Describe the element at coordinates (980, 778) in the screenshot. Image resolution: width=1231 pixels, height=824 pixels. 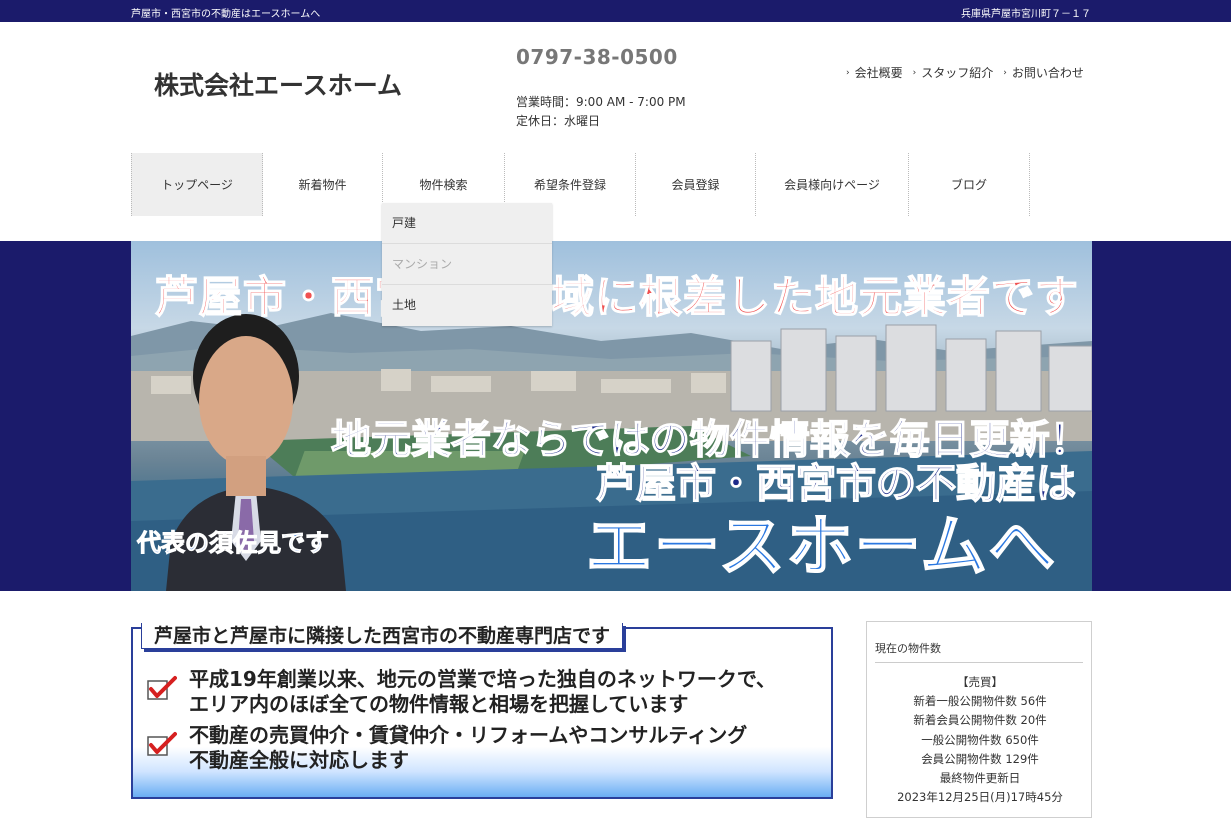
I see `widget-line: 最終物件更新日` at that location.